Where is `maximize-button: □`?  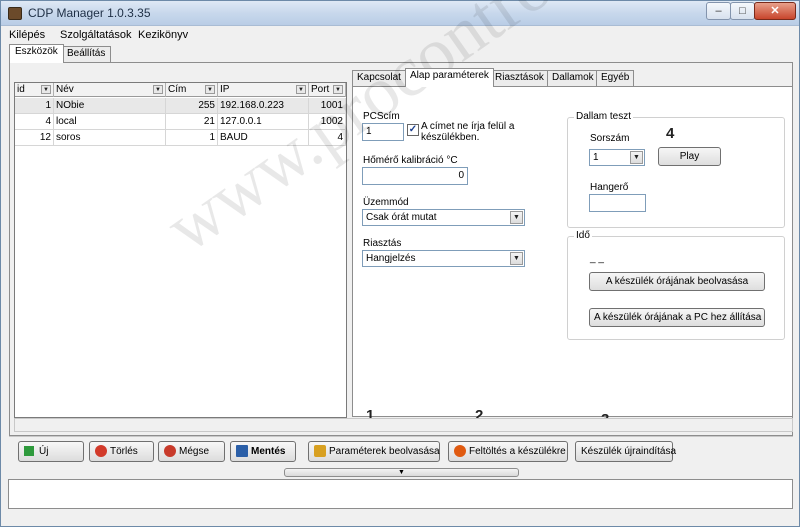 maximize-button: □ is located at coordinates (742, 11).